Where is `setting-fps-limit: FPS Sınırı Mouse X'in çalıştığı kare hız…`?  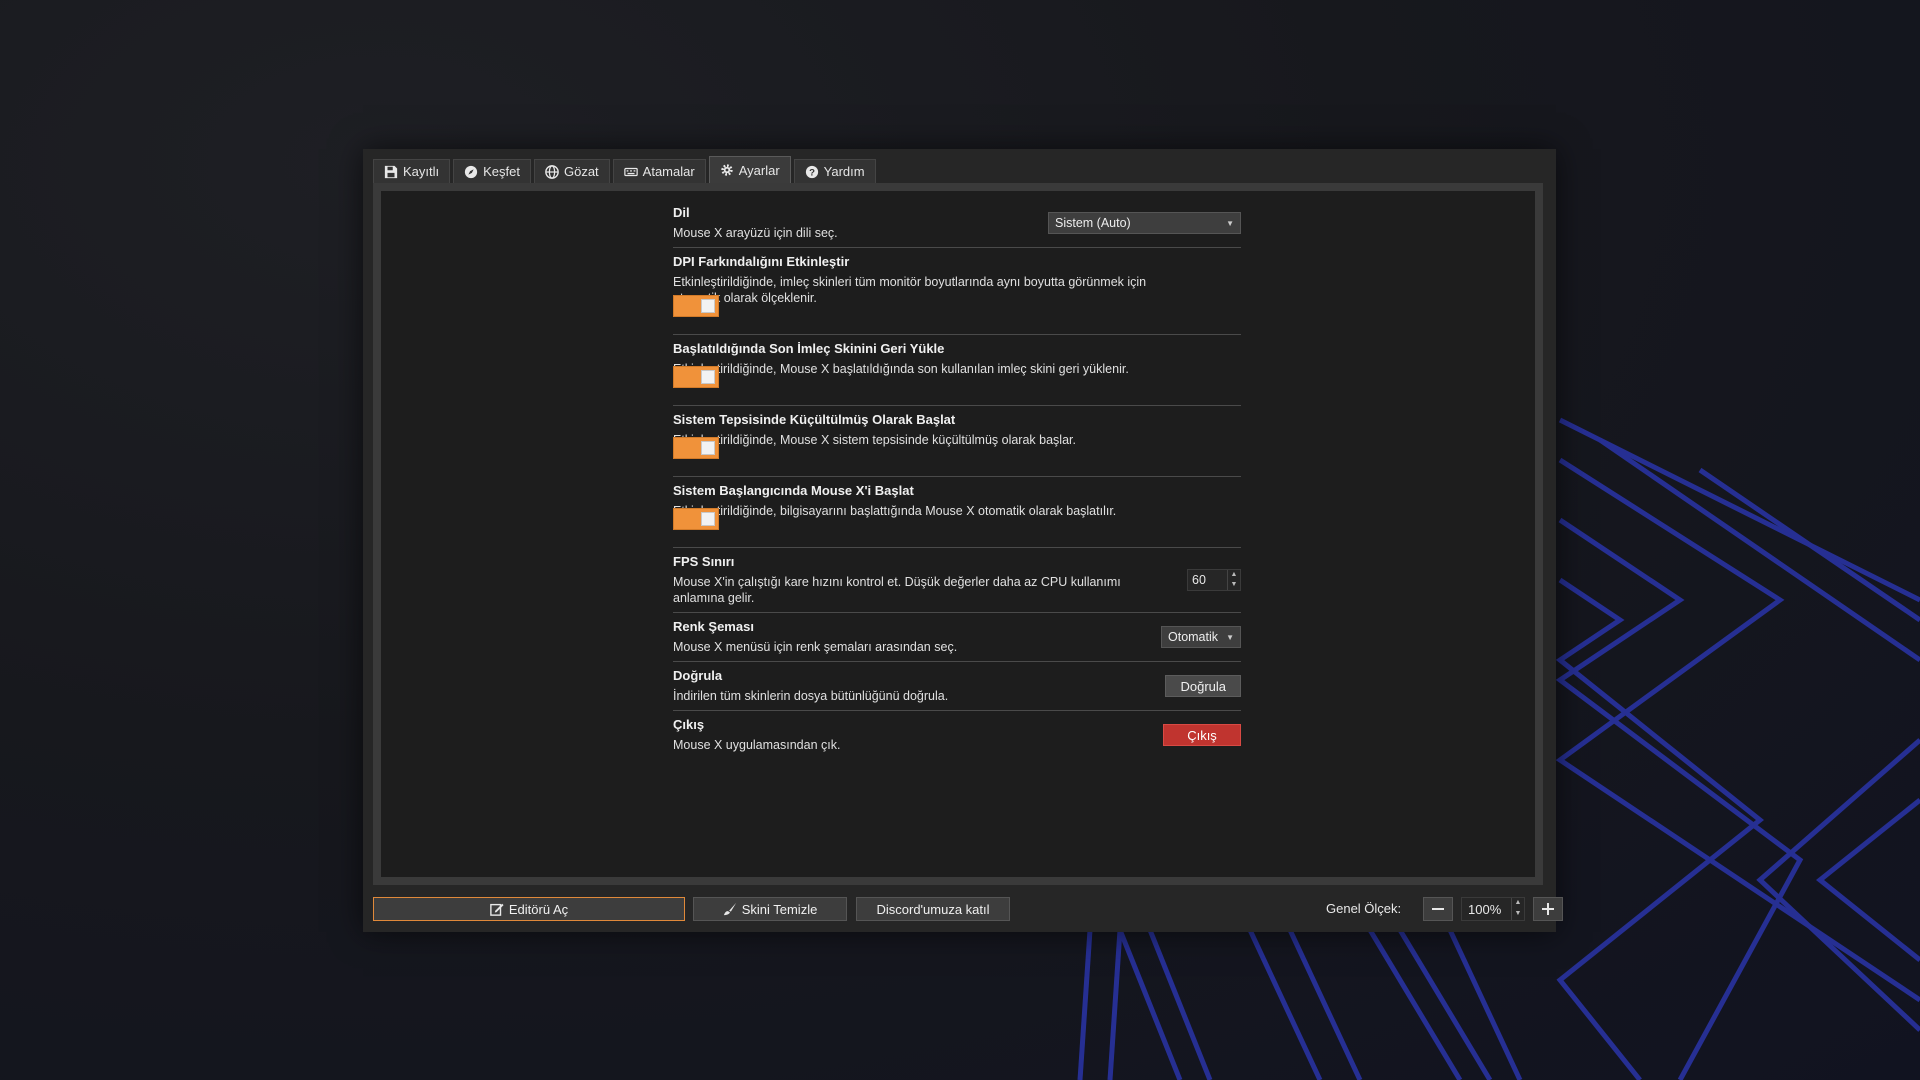 setting-fps-limit: FPS Sınırı Mouse X'in çalıştığı kare hız… is located at coordinates (957, 580).